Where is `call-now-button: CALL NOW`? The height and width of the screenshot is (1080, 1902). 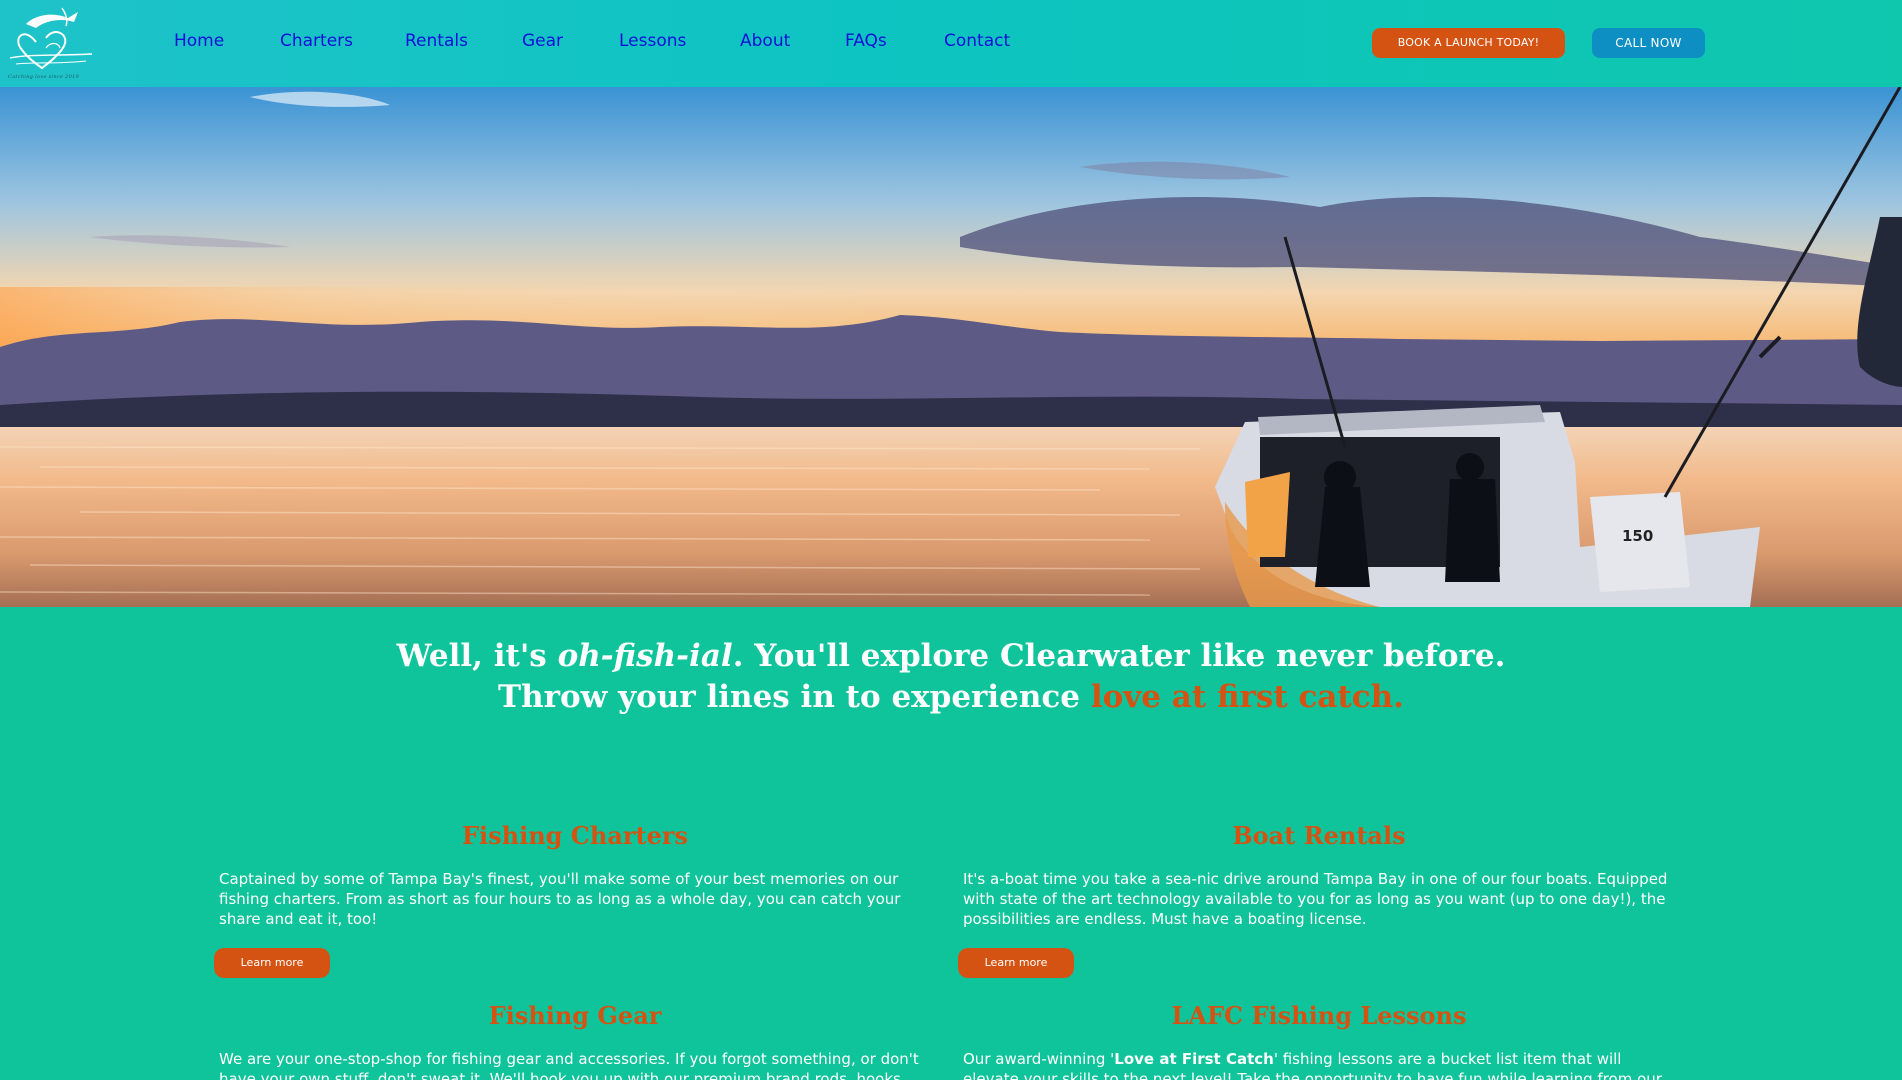
call-now-button: CALL NOW is located at coordinates (1648, 43).